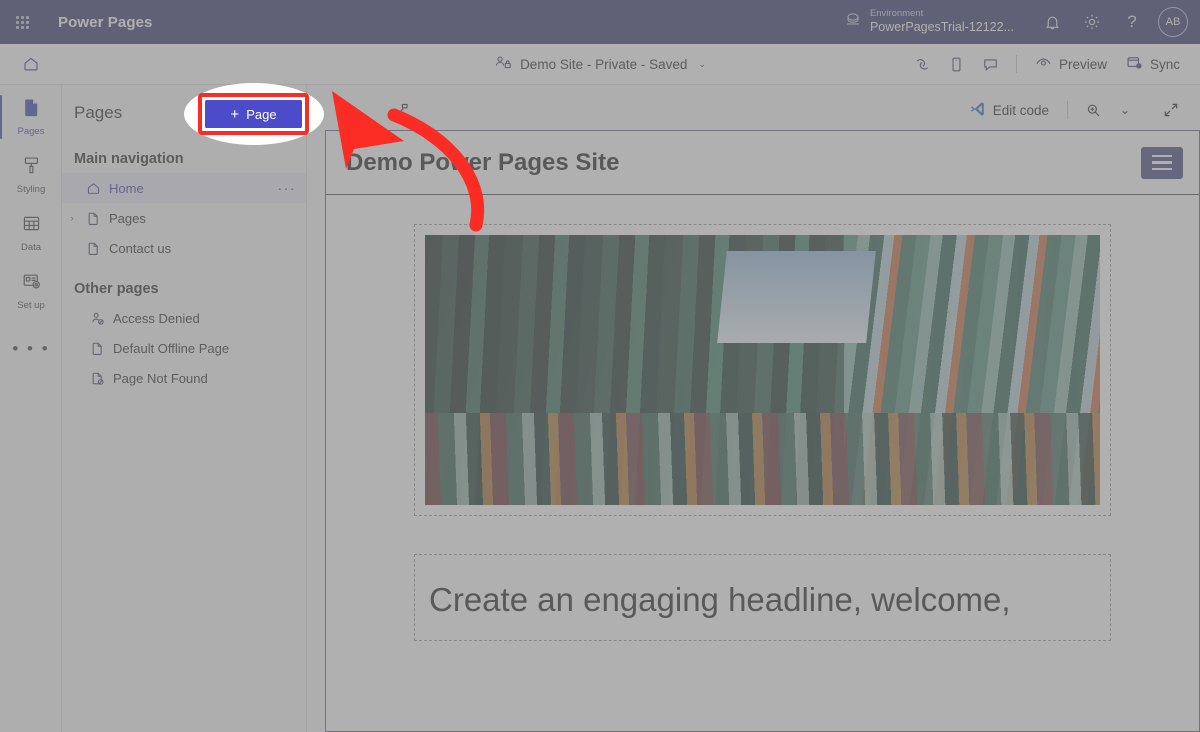  I want to click on home-page-icon, so click(93, 188).